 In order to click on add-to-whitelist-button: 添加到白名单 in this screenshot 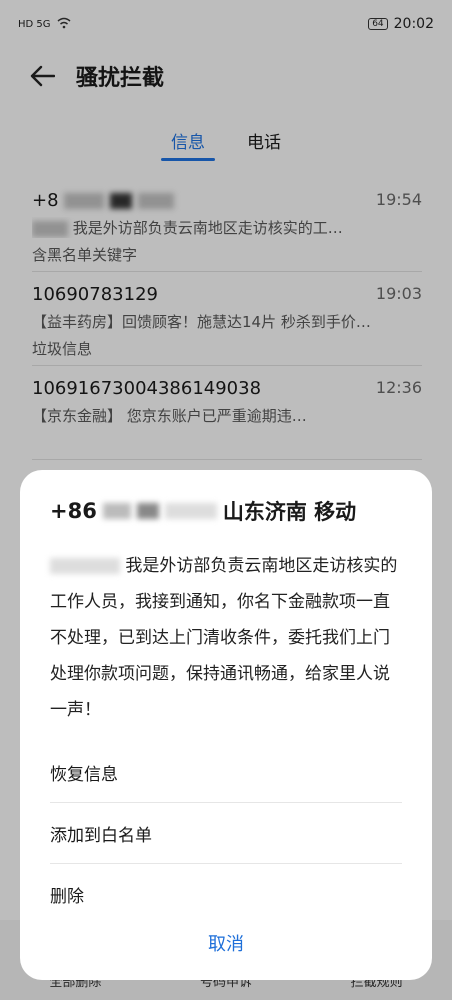, I will do `click(226, 833)`.